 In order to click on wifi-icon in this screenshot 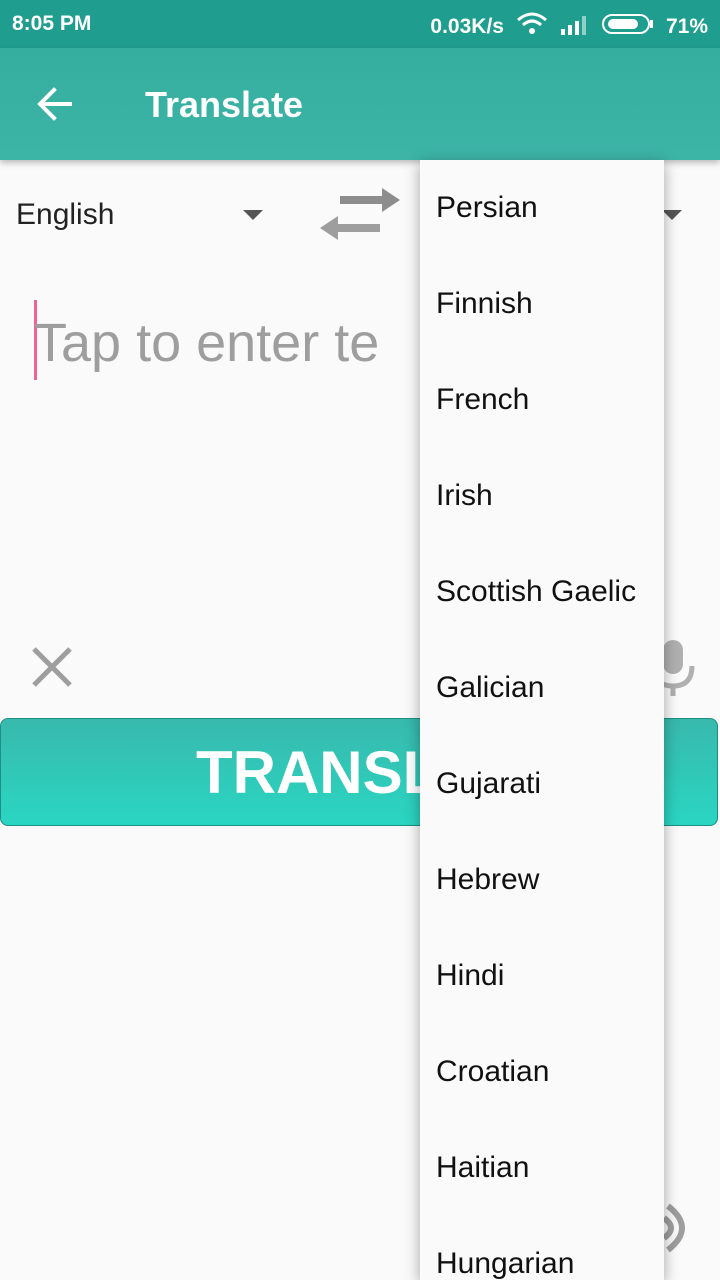, I will do `click(532, 27)`.